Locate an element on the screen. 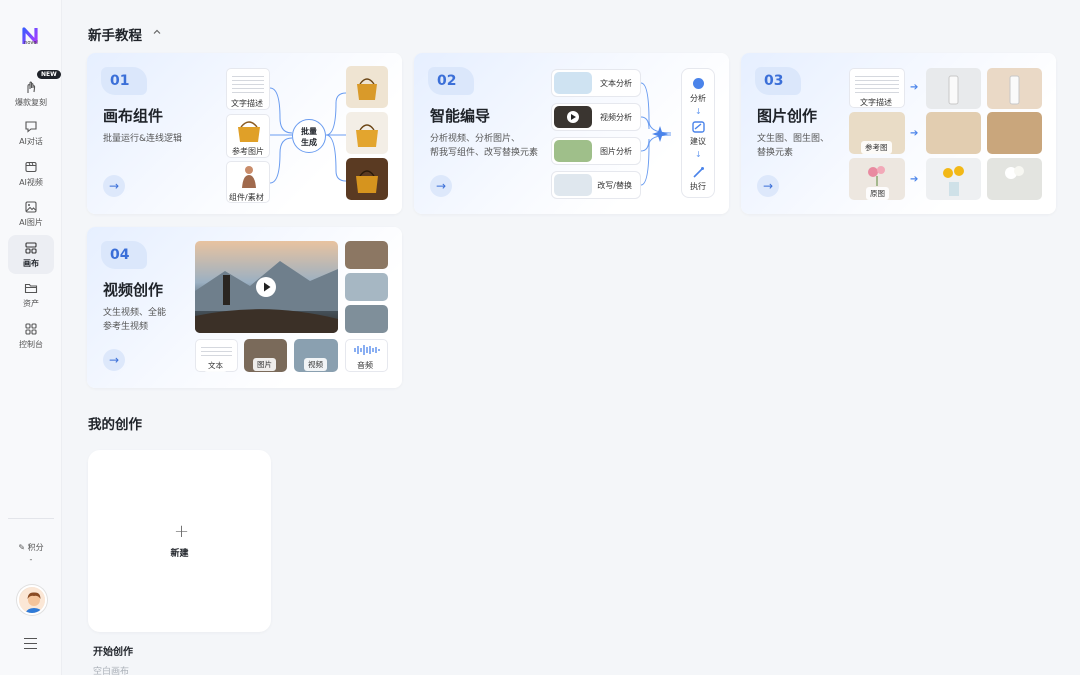 This screenshot has height=675, width=1080. chip-label: 音频 is located at coordinates (365, 365).